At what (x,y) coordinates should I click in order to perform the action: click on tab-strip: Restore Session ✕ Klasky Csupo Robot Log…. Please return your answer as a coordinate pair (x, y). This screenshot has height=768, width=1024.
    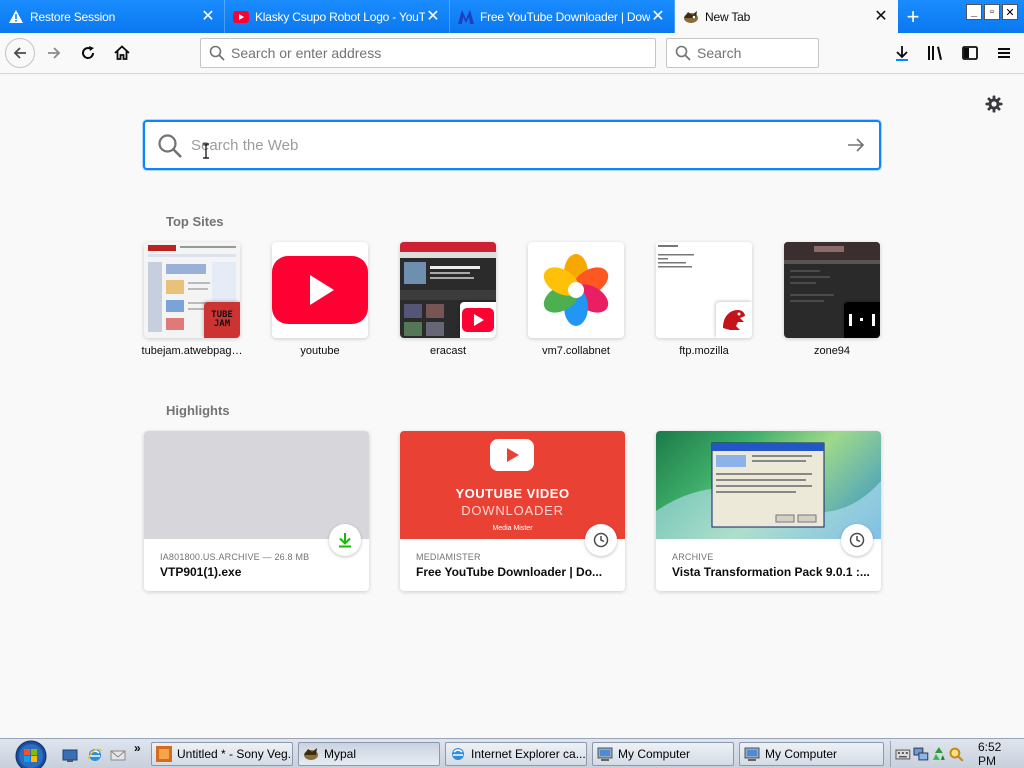
    Looking at the image, I should click on (512, 16).